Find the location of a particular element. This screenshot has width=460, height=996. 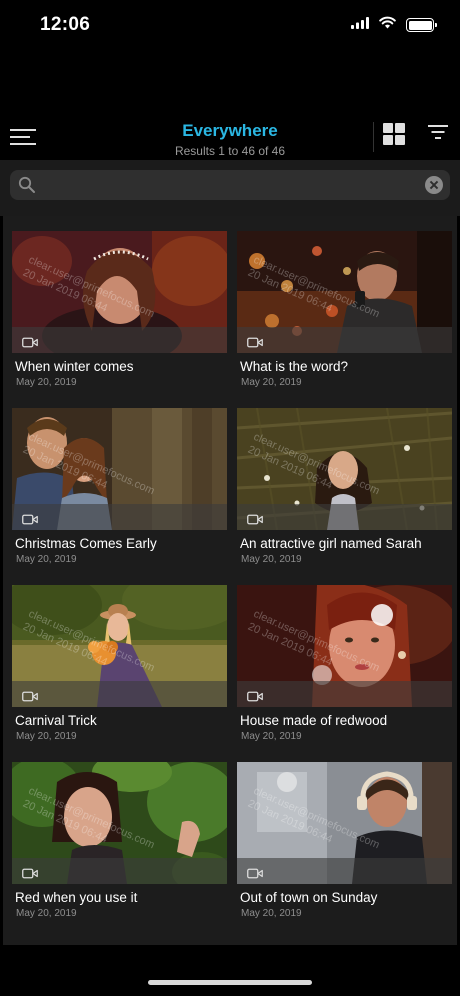

status-icons is located at coordinates (394, 25).